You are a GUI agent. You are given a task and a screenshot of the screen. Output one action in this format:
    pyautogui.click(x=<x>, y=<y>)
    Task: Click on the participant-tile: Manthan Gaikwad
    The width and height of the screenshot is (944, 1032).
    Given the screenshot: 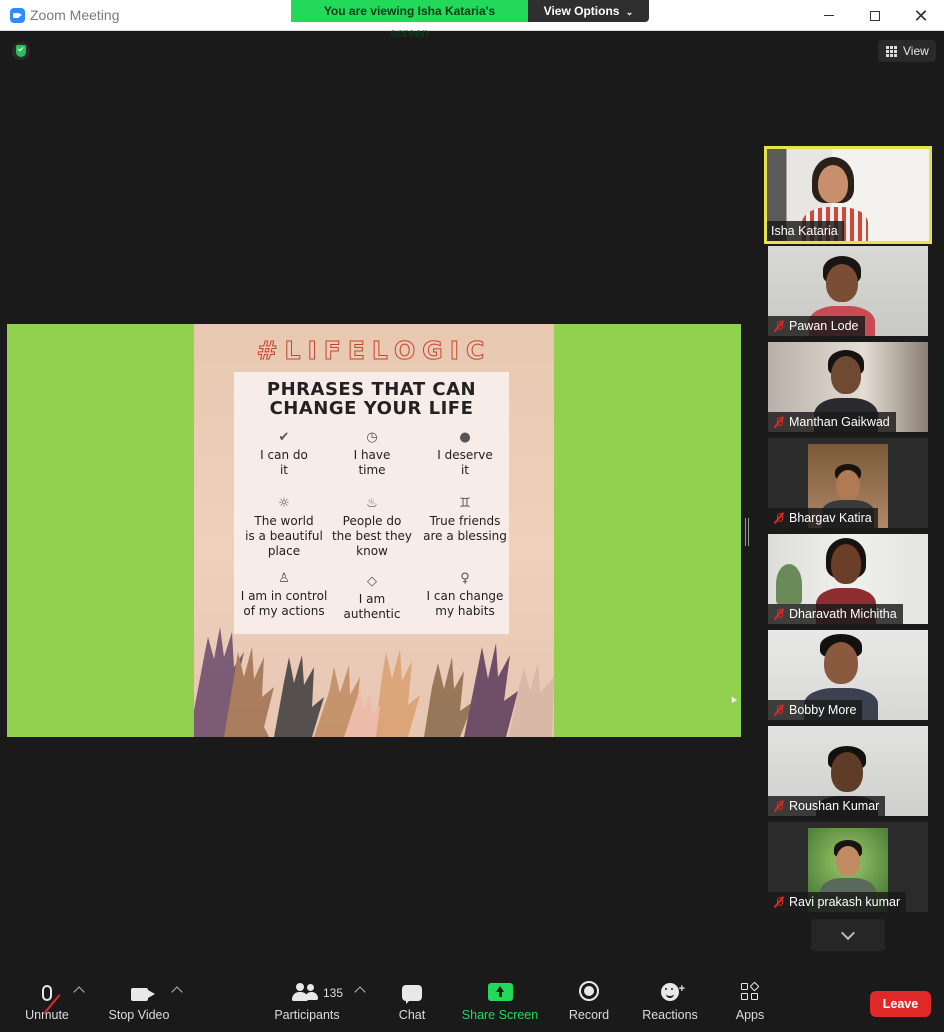 What is the action you would take?
    pyautogui.click(x=848, y=387)
    